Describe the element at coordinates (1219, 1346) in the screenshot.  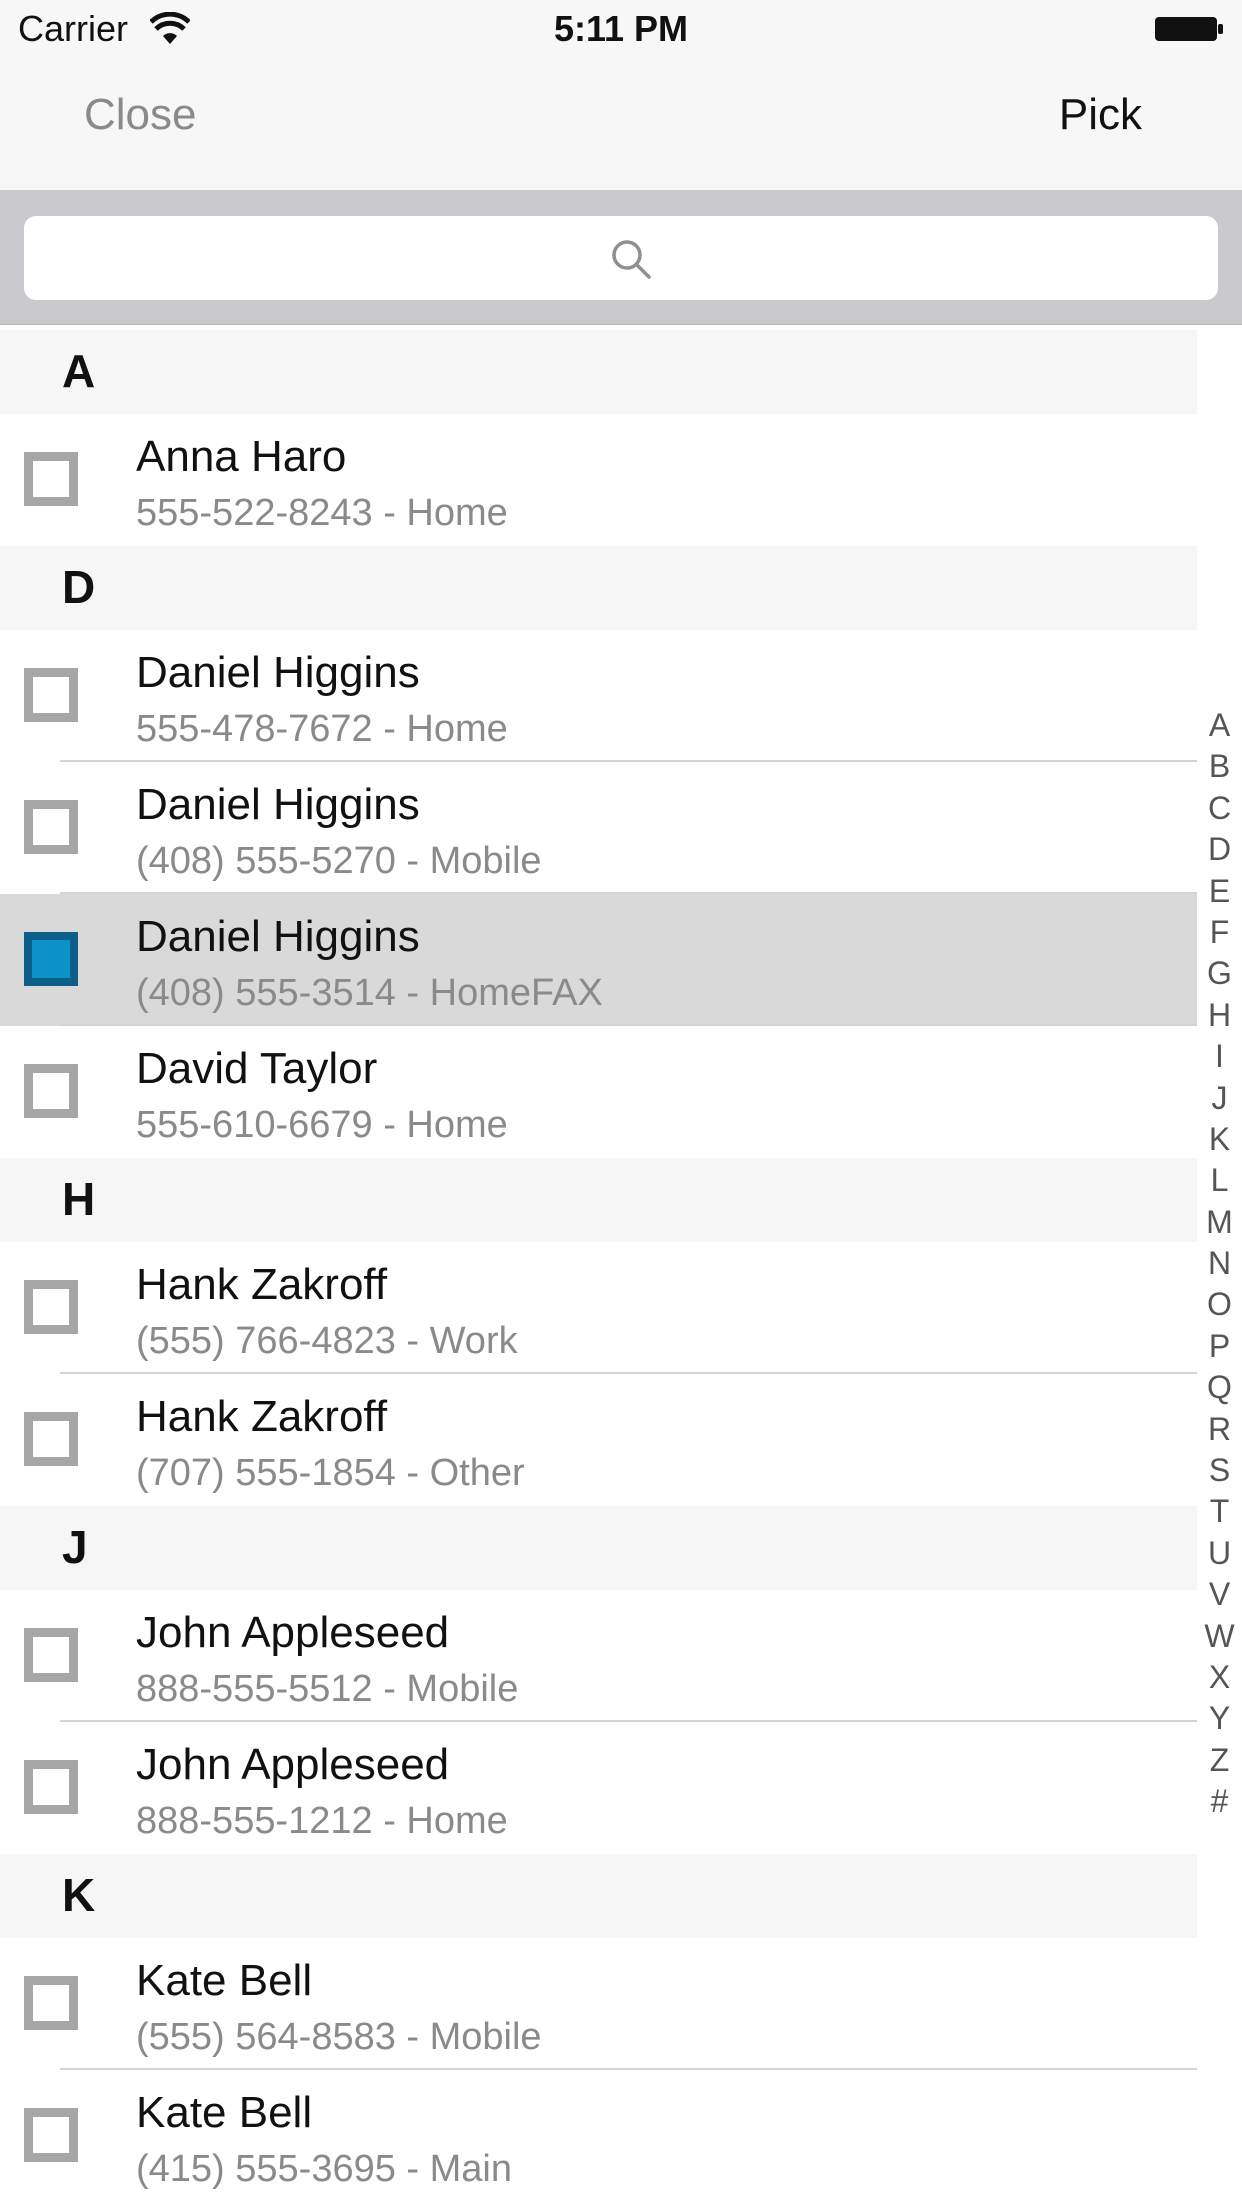
I see `index-letter: P` at that location.